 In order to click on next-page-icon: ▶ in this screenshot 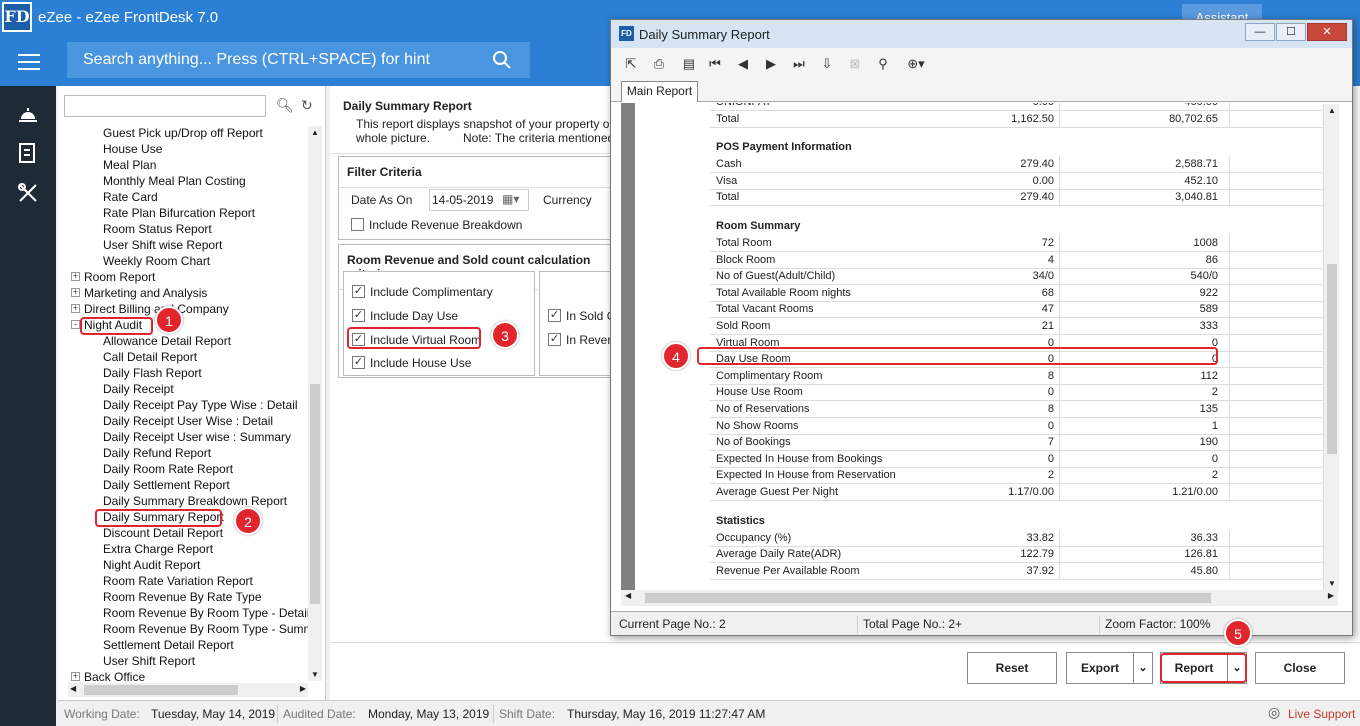, I will do `click(771, 64)`.